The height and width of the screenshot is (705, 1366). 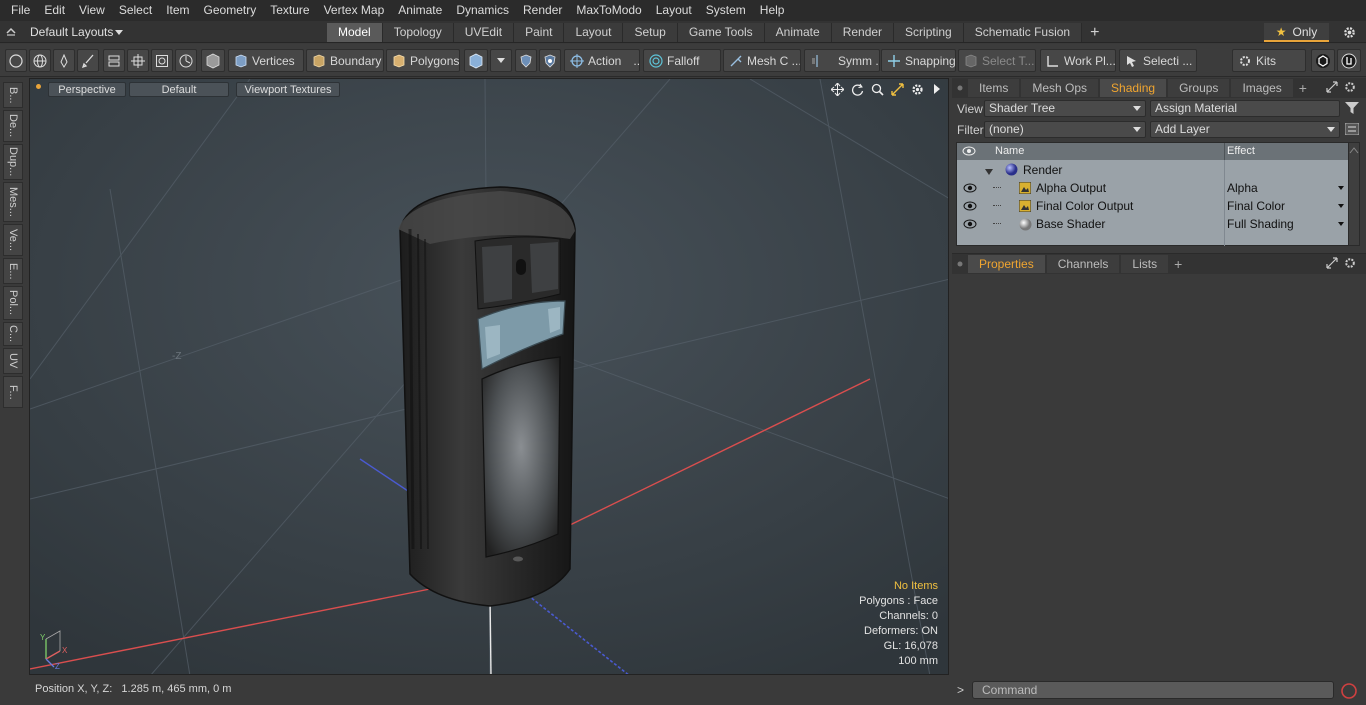 What do you see at coordinates (1241, 151) in the screenshot?
I see `column-effect-header: Effect` at bounding box center [1241, 151].